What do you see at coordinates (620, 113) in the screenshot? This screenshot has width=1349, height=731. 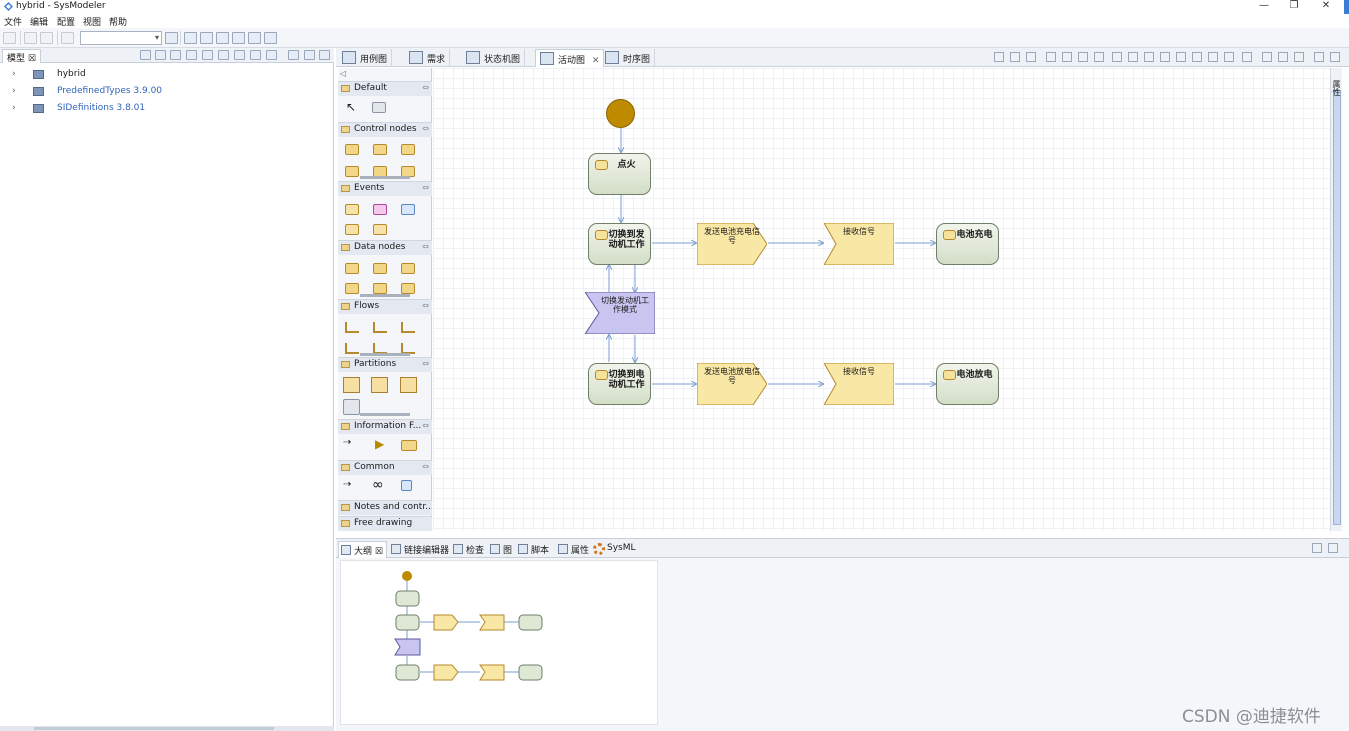 I see `initial-node` at bounding box center [620, 113].